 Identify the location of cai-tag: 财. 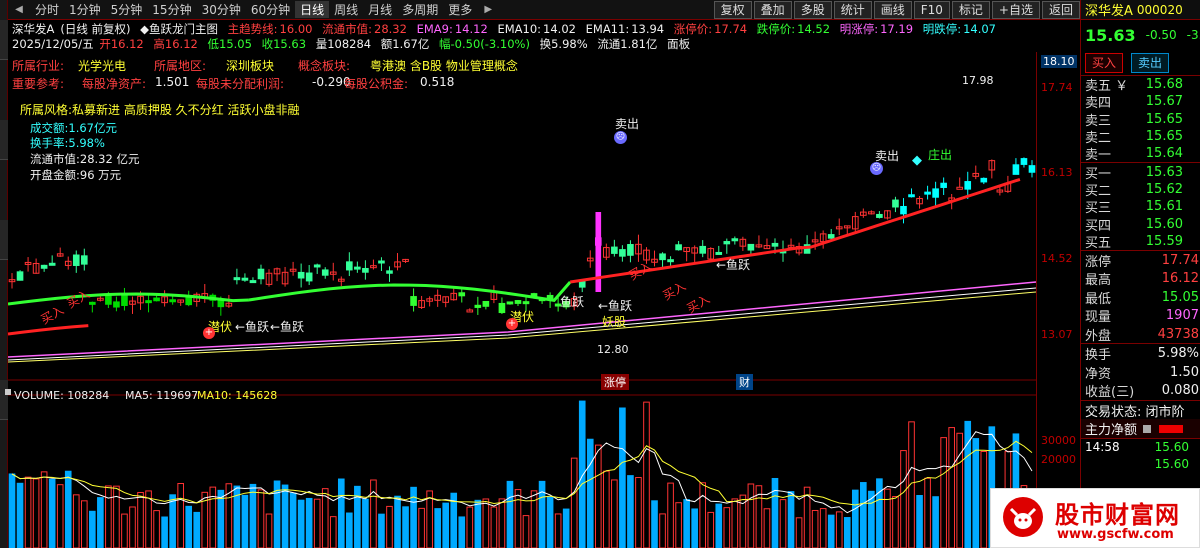
(744, 382).